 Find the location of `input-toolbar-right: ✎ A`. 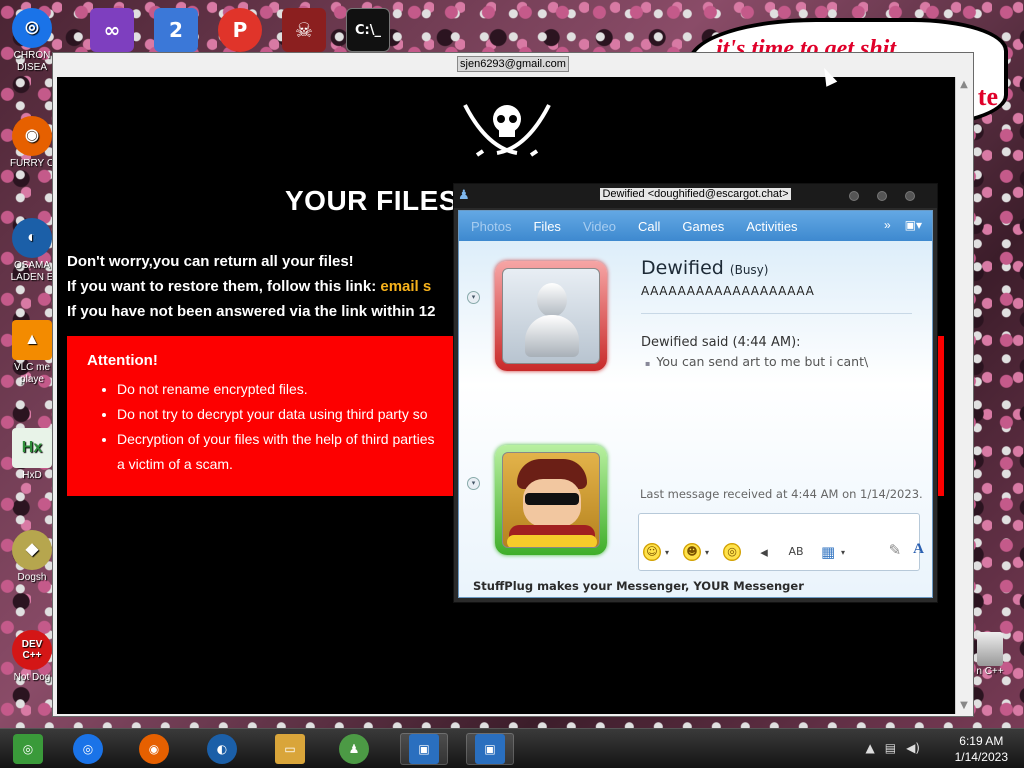

input-toolbar-right: ✎ A is located at coordinates (906, 550).